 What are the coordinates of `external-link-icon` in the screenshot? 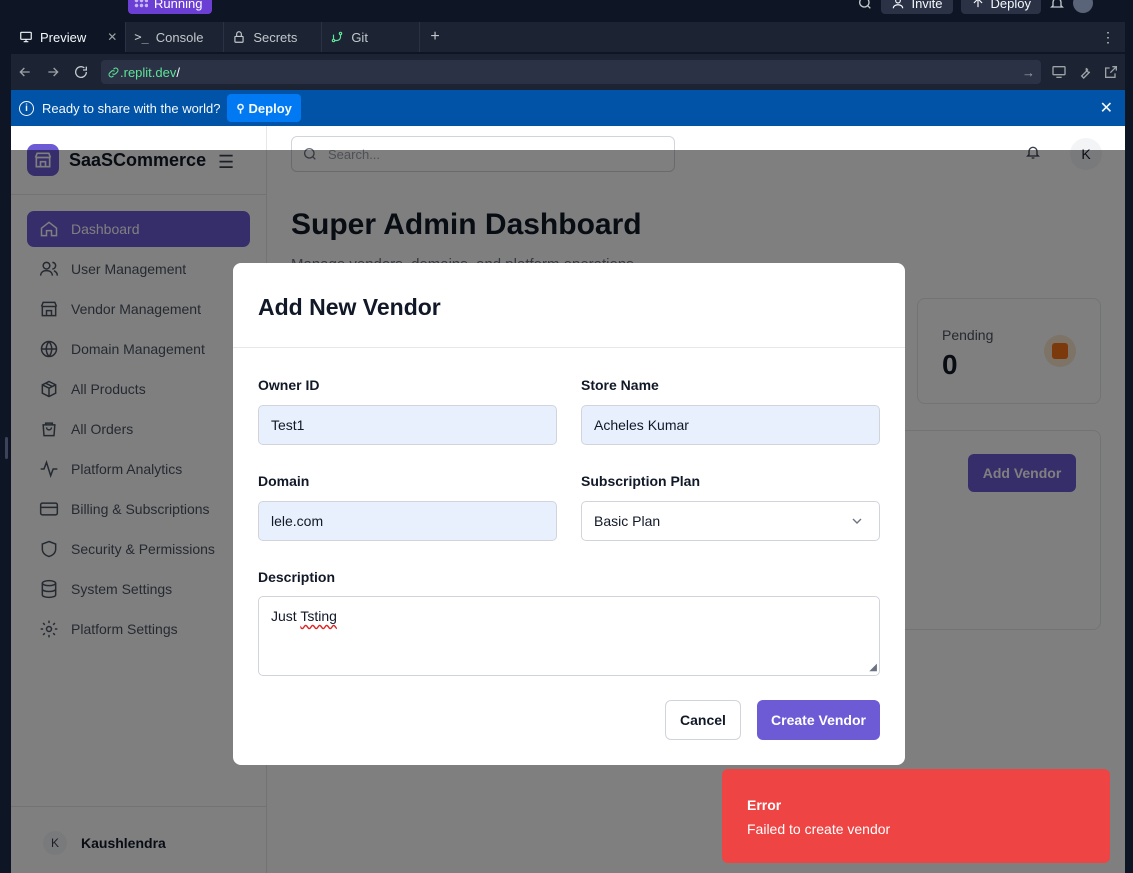 It's located at (1111, 72).